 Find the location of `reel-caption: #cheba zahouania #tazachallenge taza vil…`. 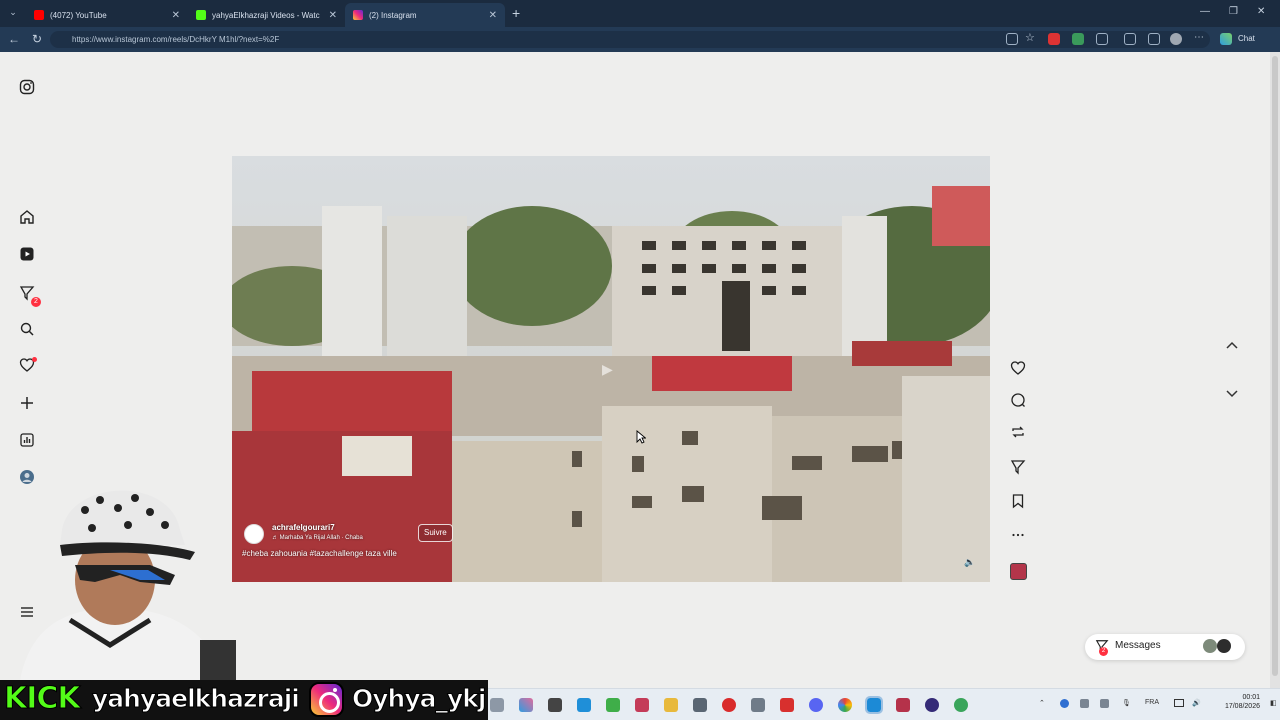

reel-caption: #cheba zahouania #tazachallenge taza vil… is located at coordinates (319, 553).